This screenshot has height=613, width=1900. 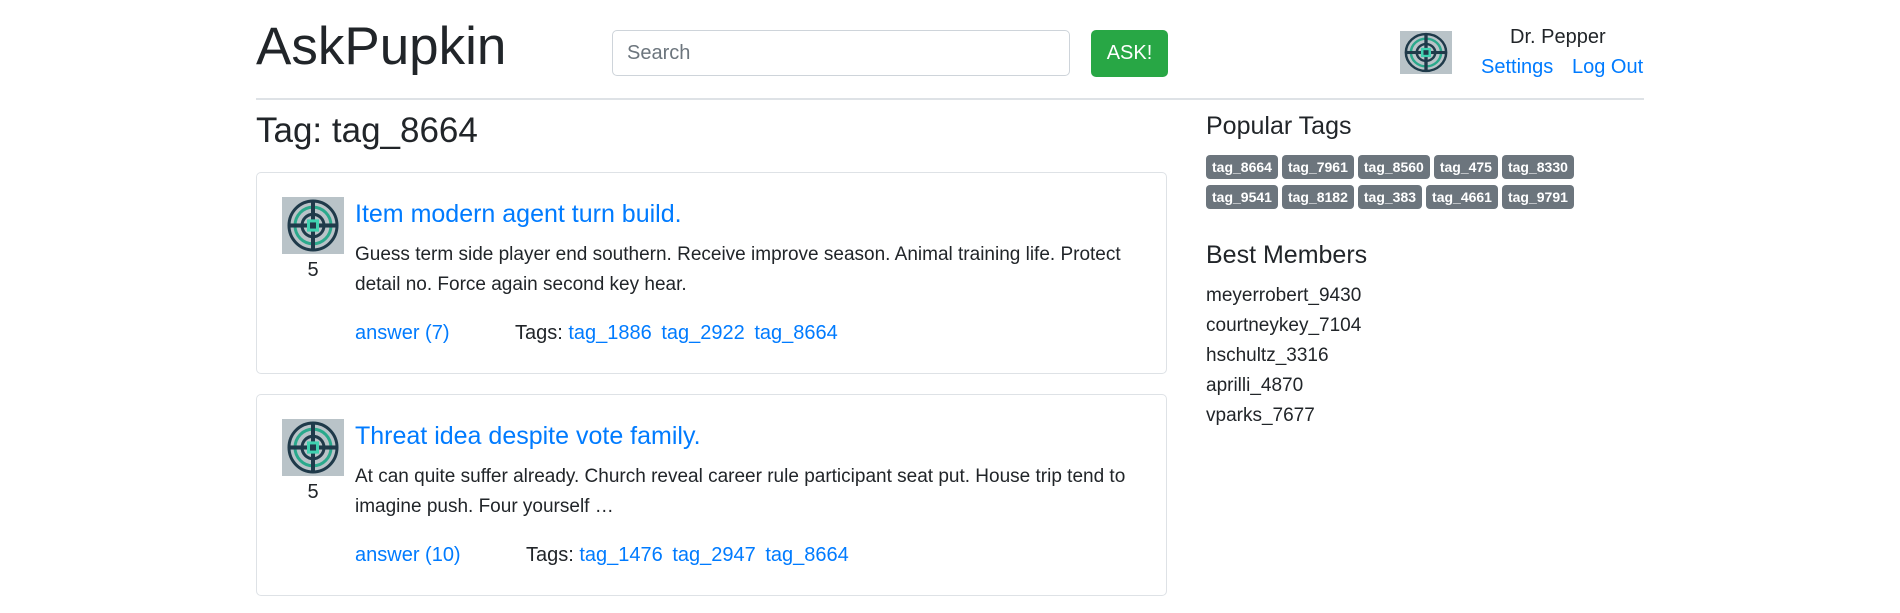 I want to click on search-input, so click(x=841, y=53).